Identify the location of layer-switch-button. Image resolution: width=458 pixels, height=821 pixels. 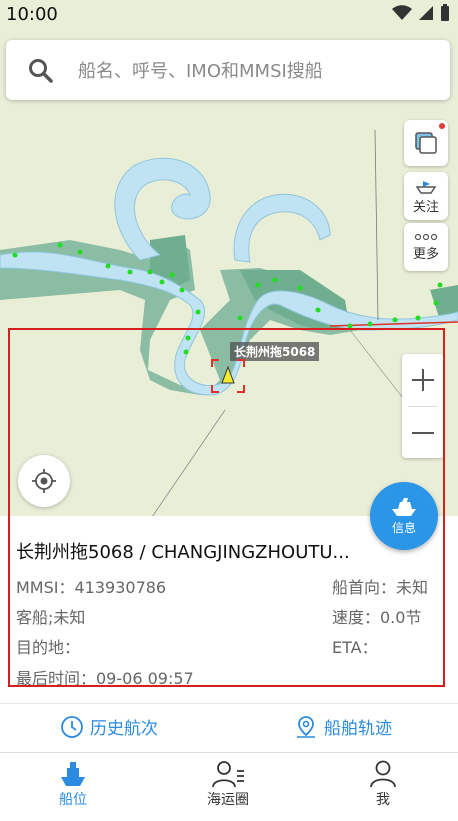
(426, 143).